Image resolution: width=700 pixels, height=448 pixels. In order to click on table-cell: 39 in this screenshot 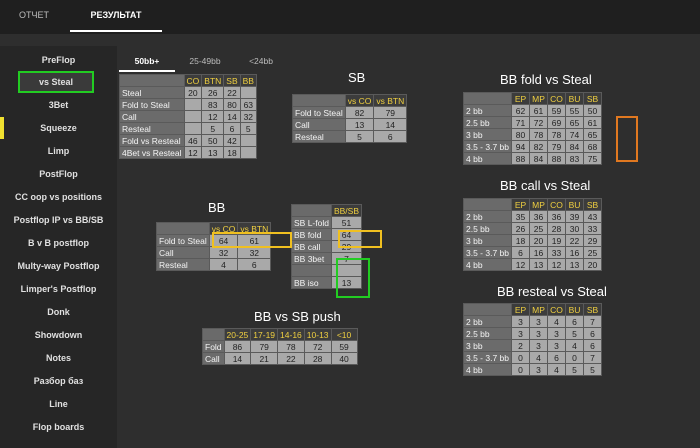, I will do `click(575, 216)`.